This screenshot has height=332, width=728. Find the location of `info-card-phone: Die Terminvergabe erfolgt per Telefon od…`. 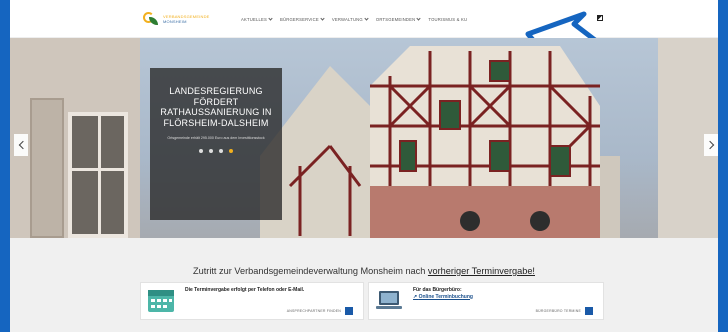

info-card-phone: Die Terminvergabe erfolgt per Telefon od… is located at coordinates (252, 301).